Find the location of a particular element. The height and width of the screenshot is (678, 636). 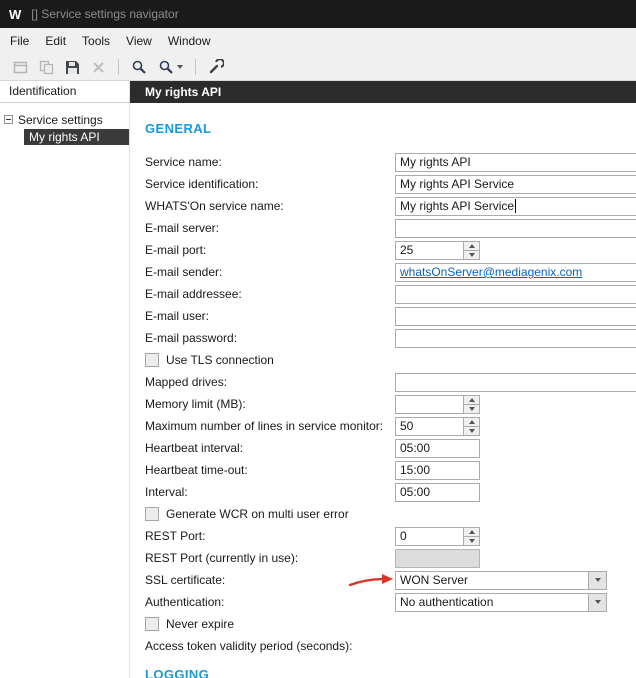

interval-label: Interval: is located at coordinates (166, 492).